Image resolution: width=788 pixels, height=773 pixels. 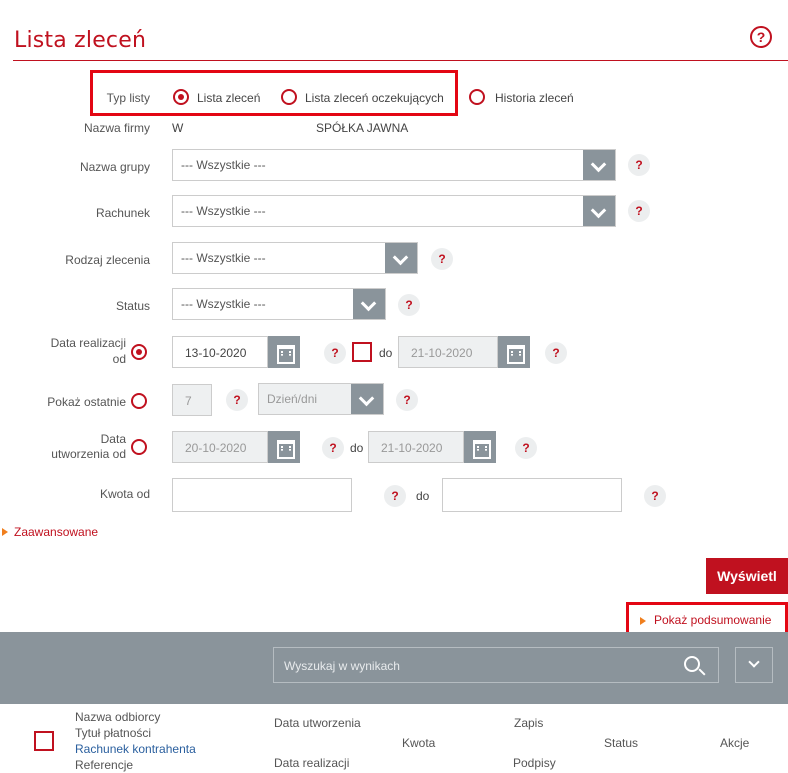 I want to click on pokaz-ostatnie-unit-select: Dzień/dni, so click(x=321, y=399).